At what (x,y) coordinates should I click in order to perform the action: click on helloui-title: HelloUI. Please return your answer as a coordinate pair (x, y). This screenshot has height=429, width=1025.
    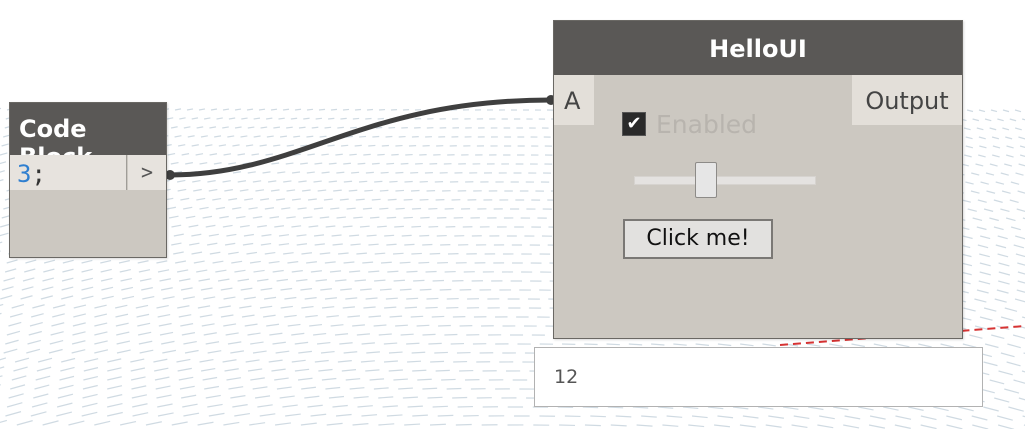
    Looking at the image, I should click on (758, 48).